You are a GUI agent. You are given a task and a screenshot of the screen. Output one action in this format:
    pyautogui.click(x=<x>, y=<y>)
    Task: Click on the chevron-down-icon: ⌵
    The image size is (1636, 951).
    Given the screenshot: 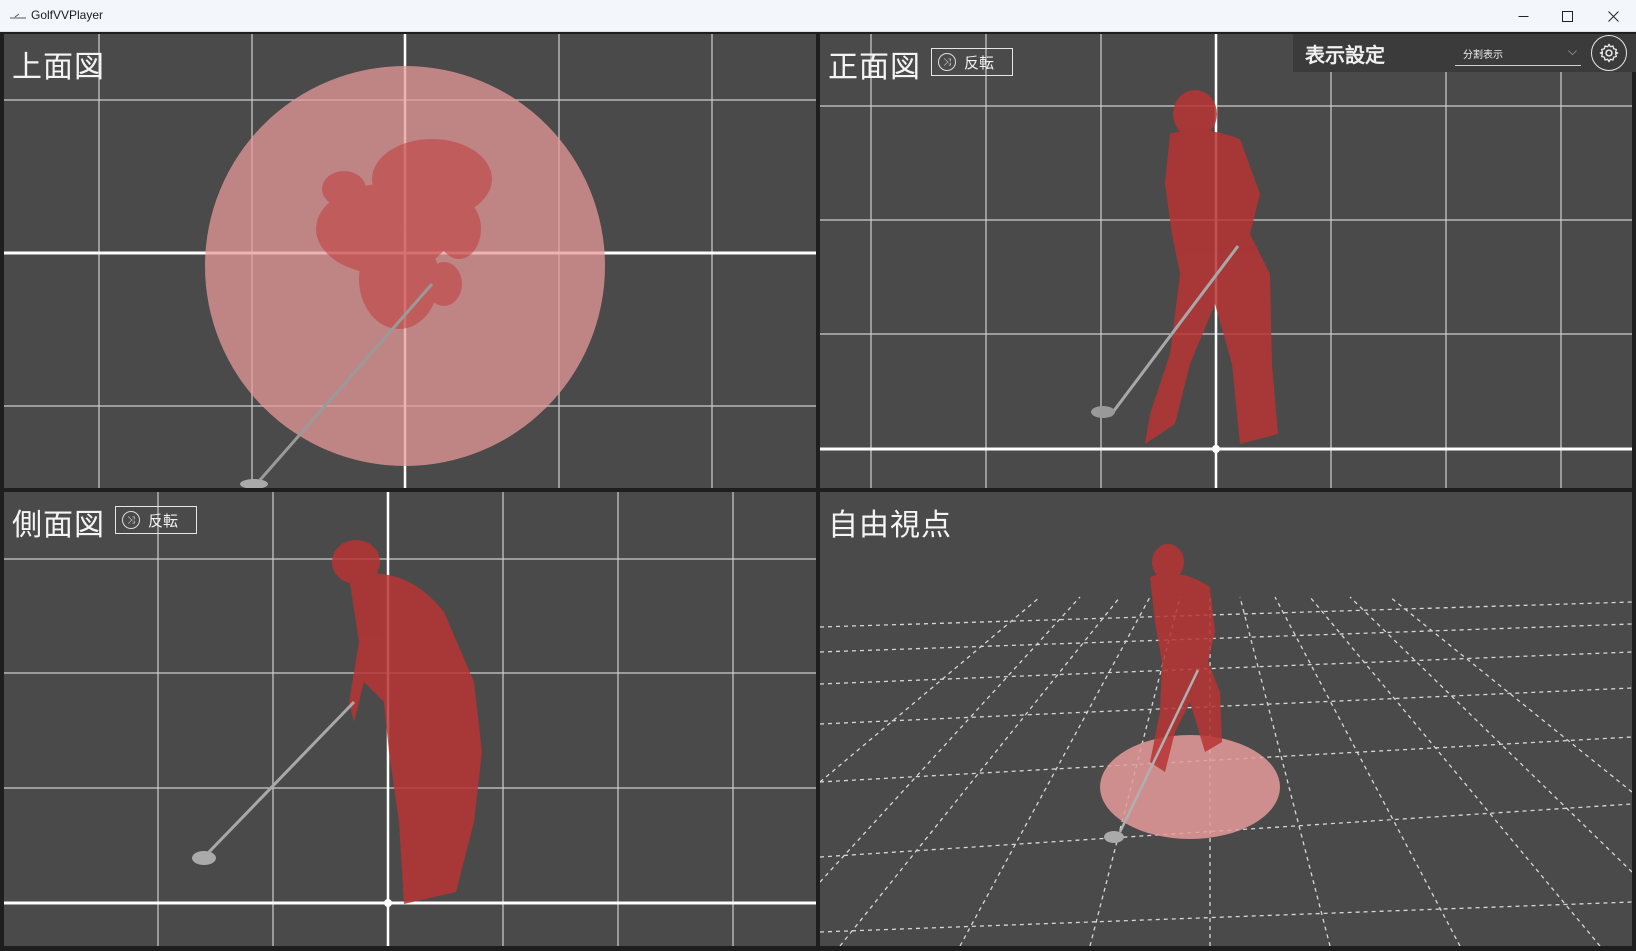 What is the action you would take?
    pyautogui.click(x=1572, y=51)
    